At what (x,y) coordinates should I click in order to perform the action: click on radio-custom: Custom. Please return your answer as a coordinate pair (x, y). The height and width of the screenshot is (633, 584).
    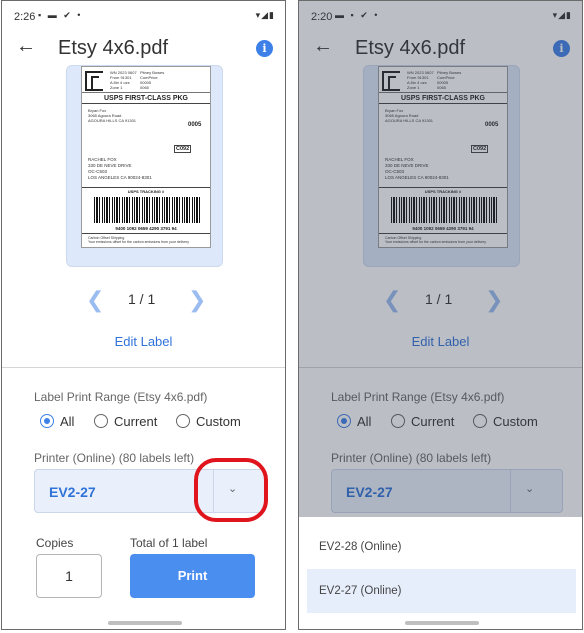
    Looking at the image, I should click on (208, 421).